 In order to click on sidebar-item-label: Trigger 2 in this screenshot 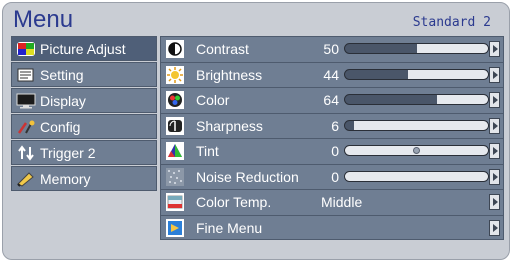, I will do `click(68, 152)`.